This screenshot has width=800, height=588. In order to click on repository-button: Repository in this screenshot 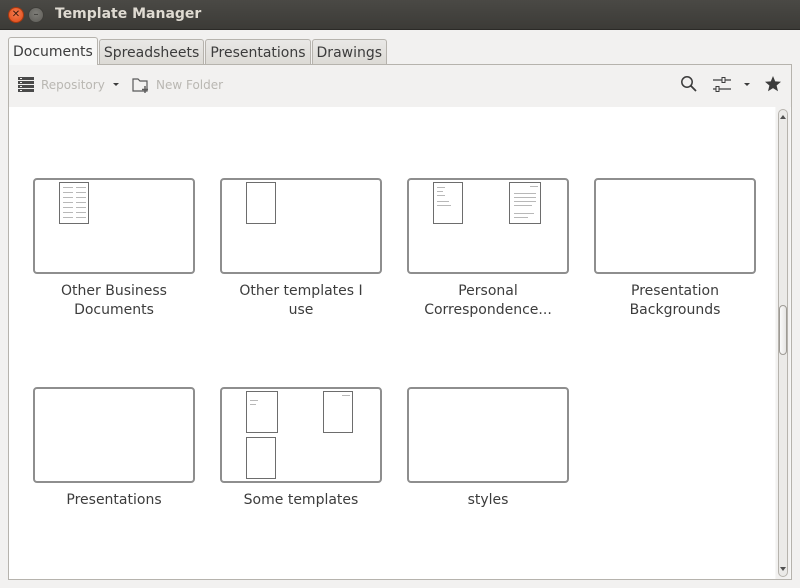, I will do `click(61, 85)`.